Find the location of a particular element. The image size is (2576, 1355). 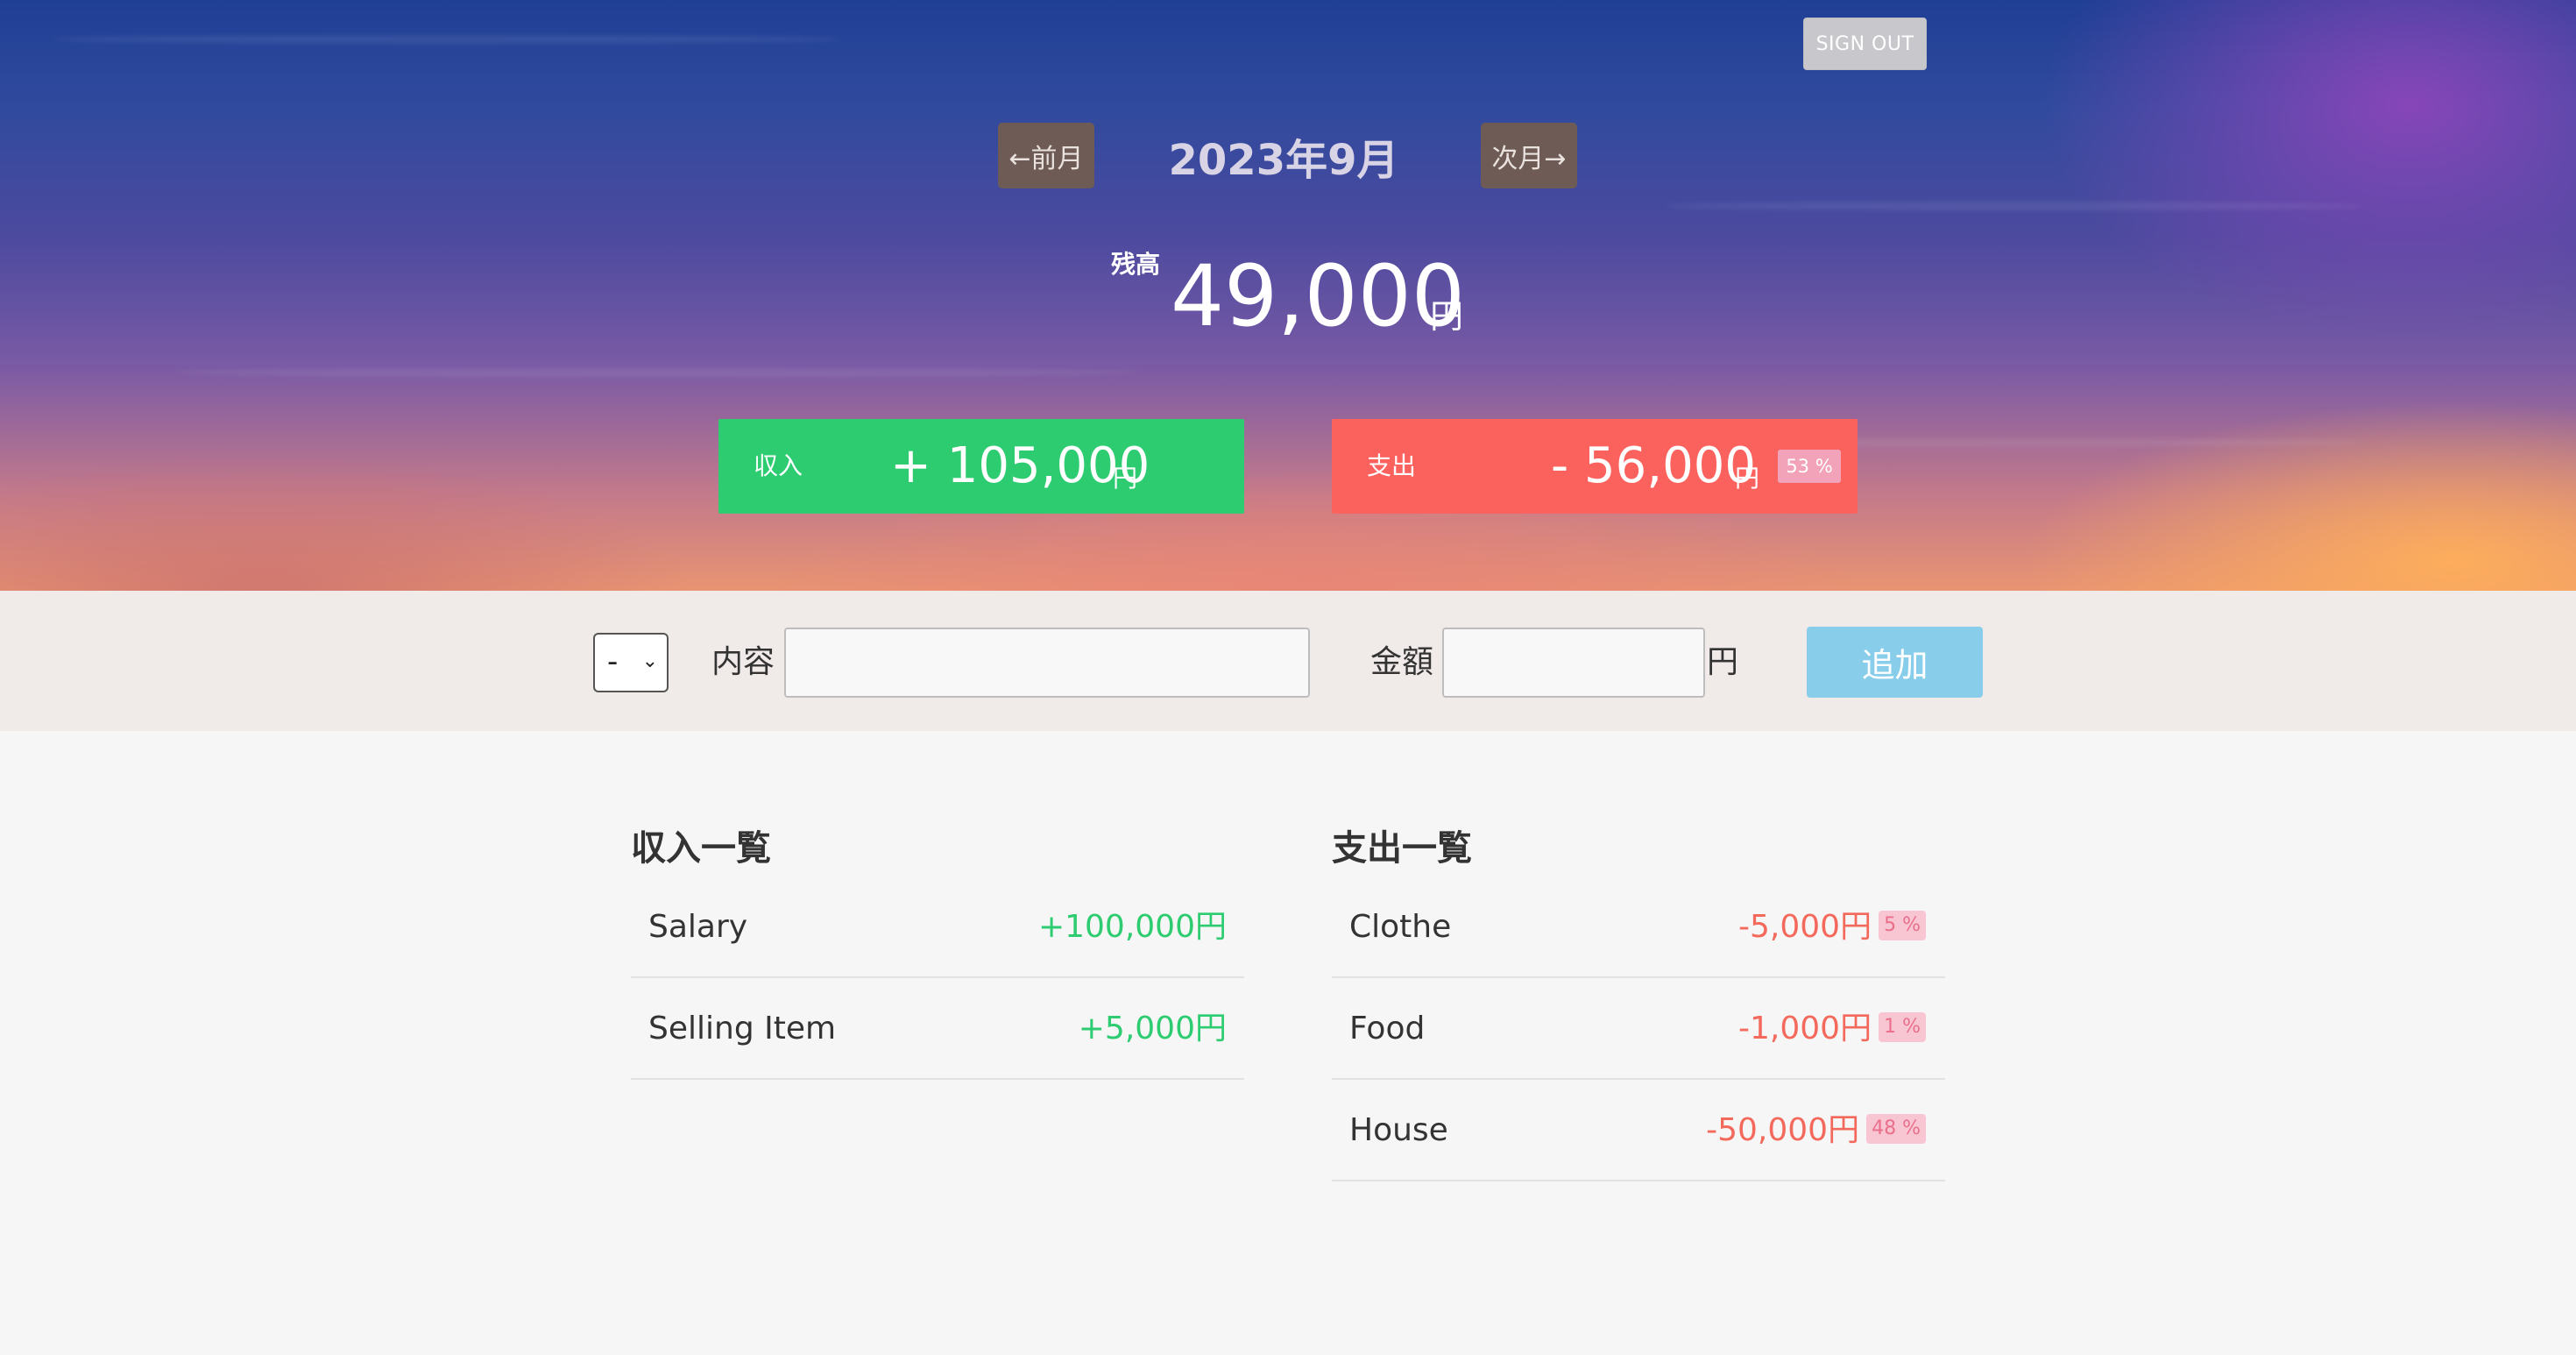

item-value-wrap: -1,000円 1 % is located at coordinates (1832, 1029).